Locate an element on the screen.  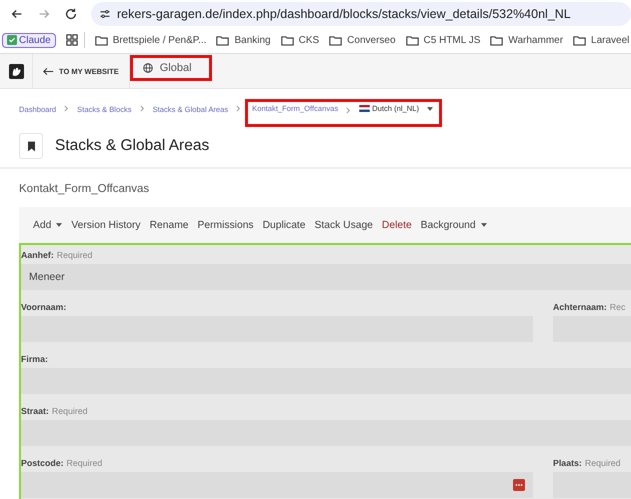
bookmark-folder: Banking is located at coordinates (243, 40).